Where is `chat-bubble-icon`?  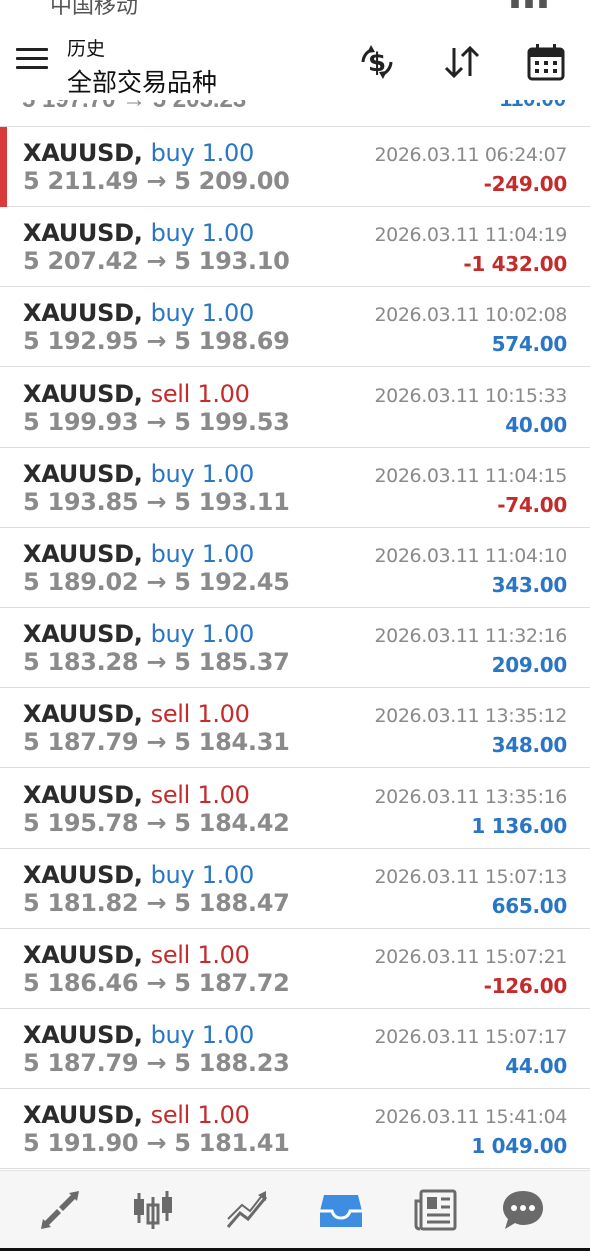 chat-bubble-icon is located at coordinates (523, 1210).